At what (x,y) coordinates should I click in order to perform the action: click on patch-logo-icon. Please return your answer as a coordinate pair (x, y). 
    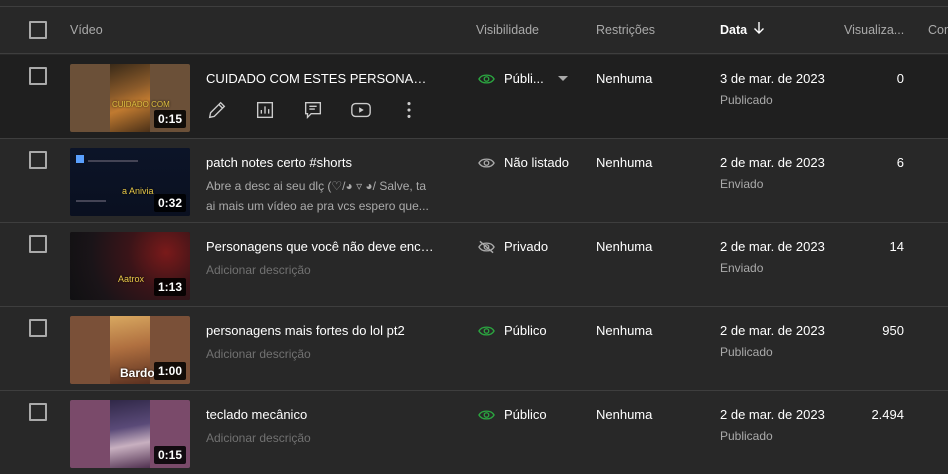
    Looking at the image, I should click on (80, 159).